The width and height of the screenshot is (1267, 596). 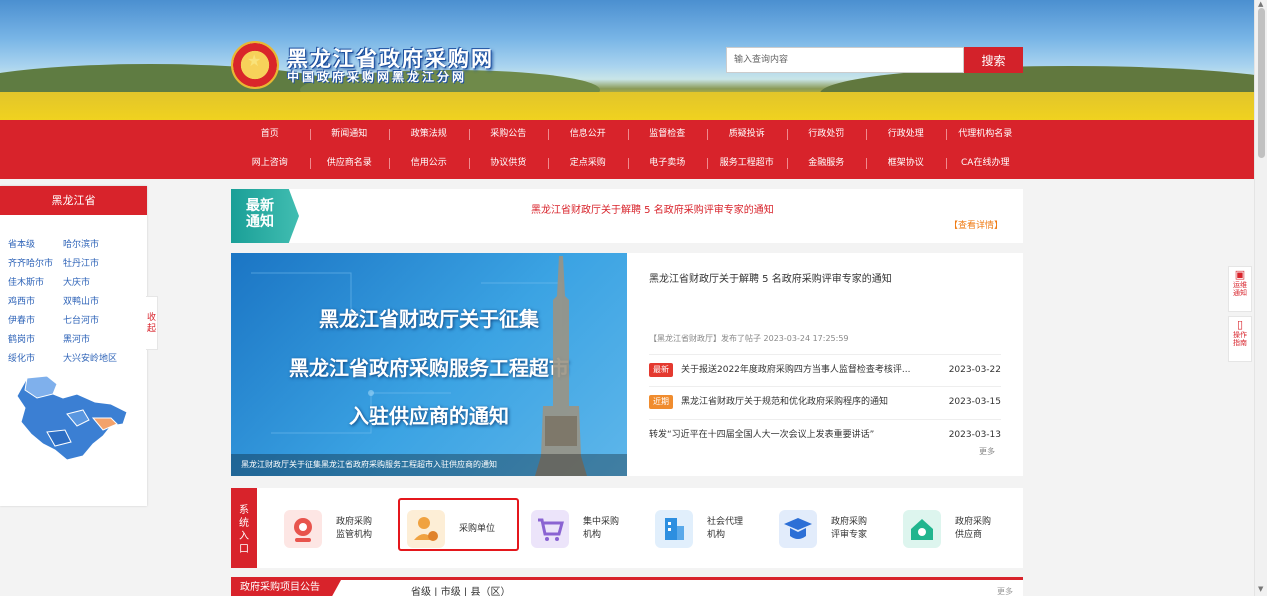 What do you see at coordinates (849, 535) in the screenshot?
I see `entry-line-2: 评审专家` at bounding box center [849, 535].